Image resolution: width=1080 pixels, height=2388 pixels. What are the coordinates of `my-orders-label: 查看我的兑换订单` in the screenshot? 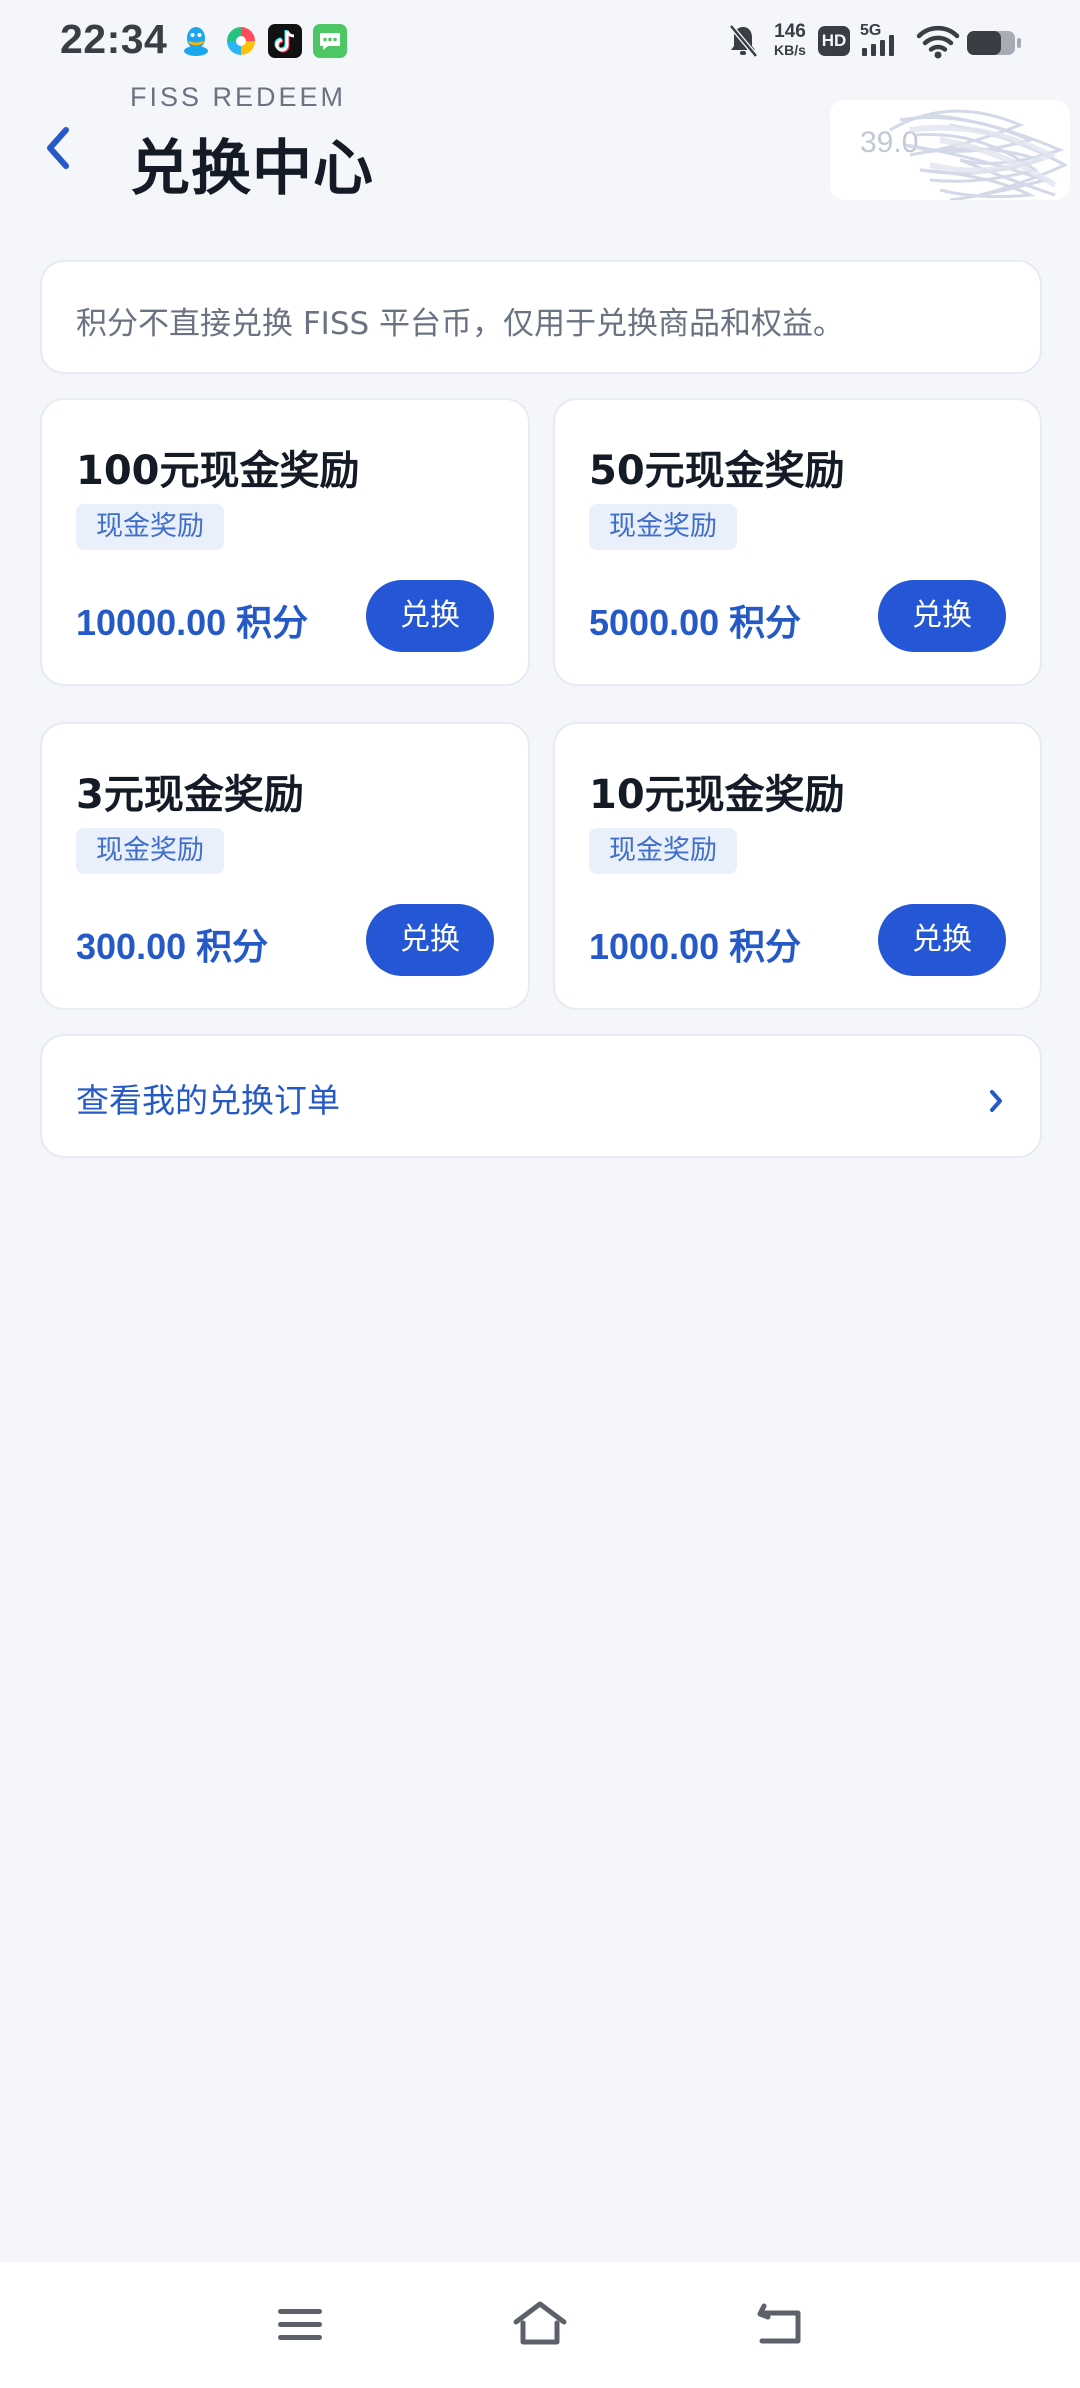 It's located at (208, 1100).